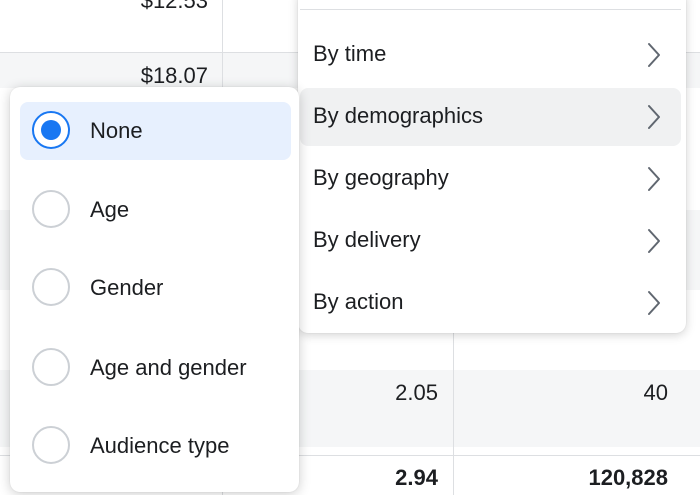  I want to click on radio-button-selected, so click(51, 130).